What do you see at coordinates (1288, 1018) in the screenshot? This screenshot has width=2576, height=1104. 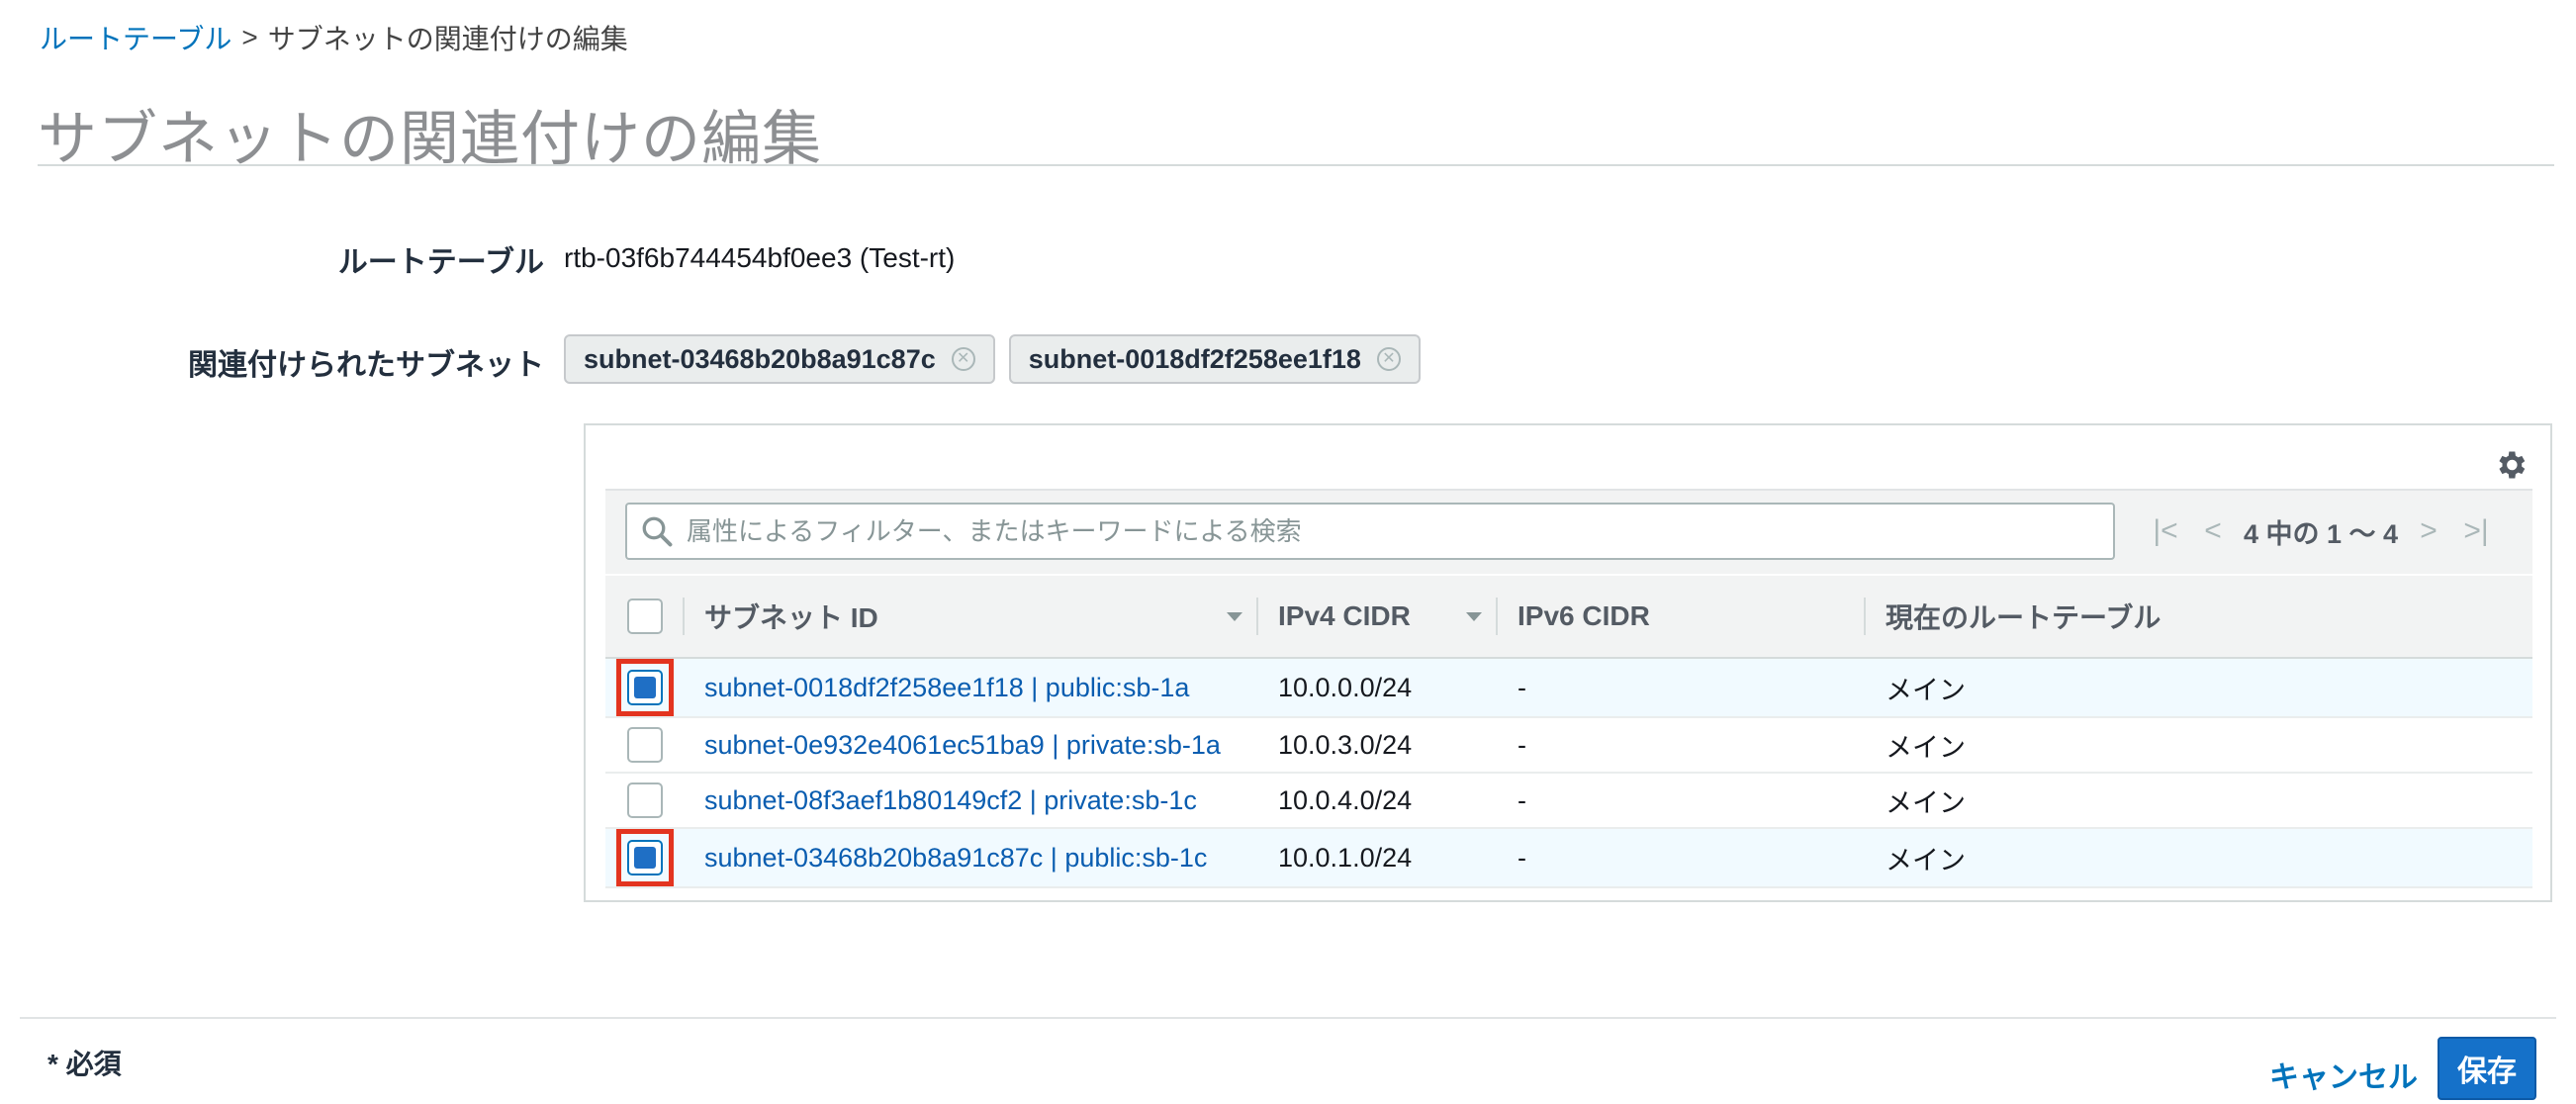 I see `footer-divider` at bounding box center [1288, 1018].